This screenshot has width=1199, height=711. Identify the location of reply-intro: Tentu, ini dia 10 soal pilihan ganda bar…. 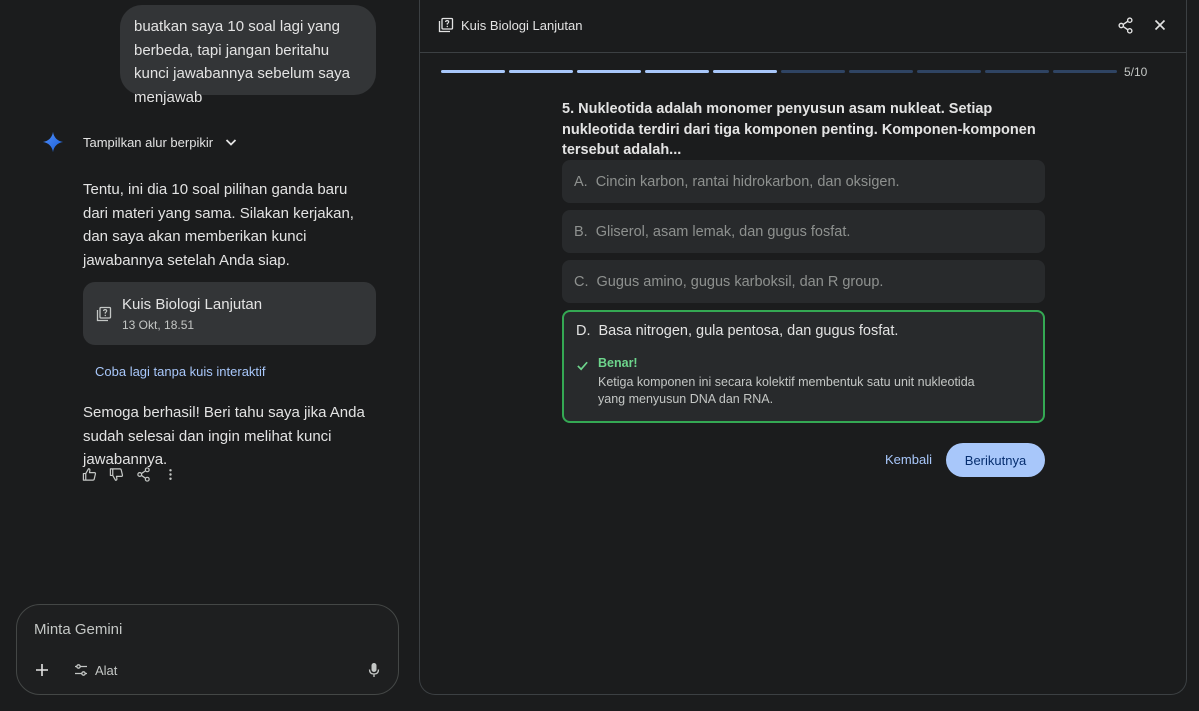
(218, 225).